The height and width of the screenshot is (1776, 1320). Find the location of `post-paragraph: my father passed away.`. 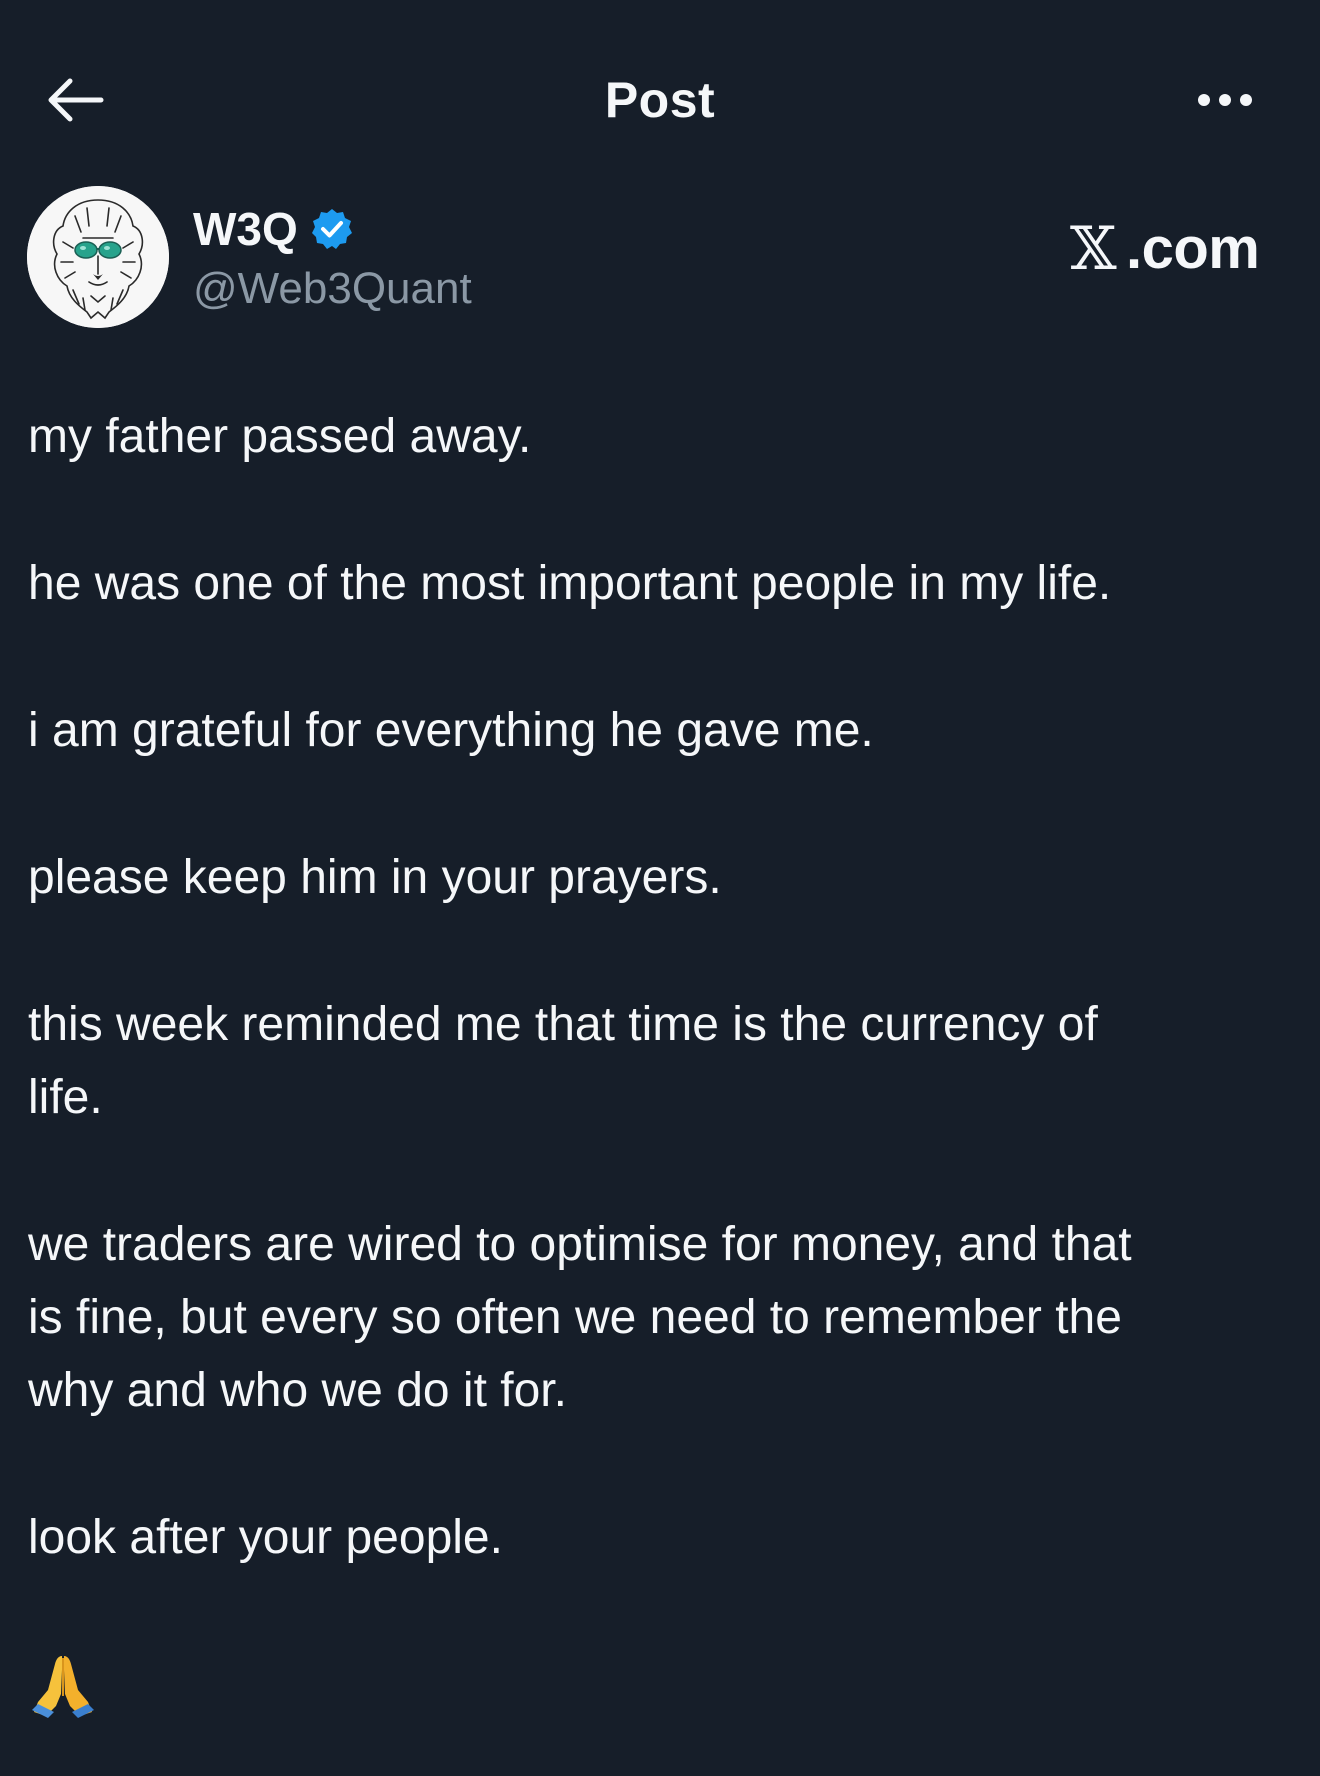

post-paragraph: my father passed away. is located at coordinates (280, 436).